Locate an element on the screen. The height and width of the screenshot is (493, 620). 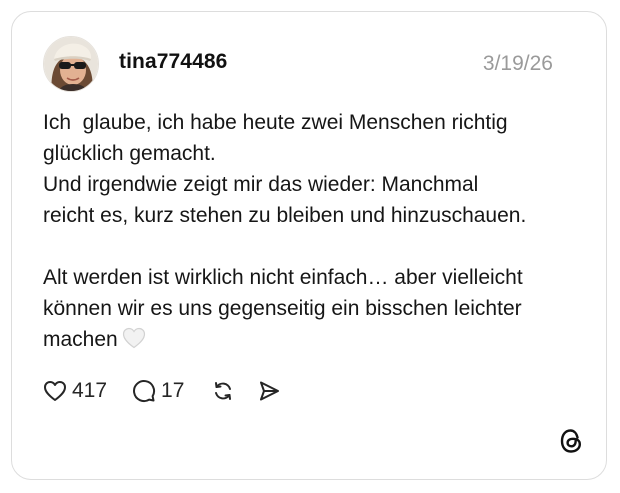
white-heart-emoji-icon is located at coordinates (134, 342).